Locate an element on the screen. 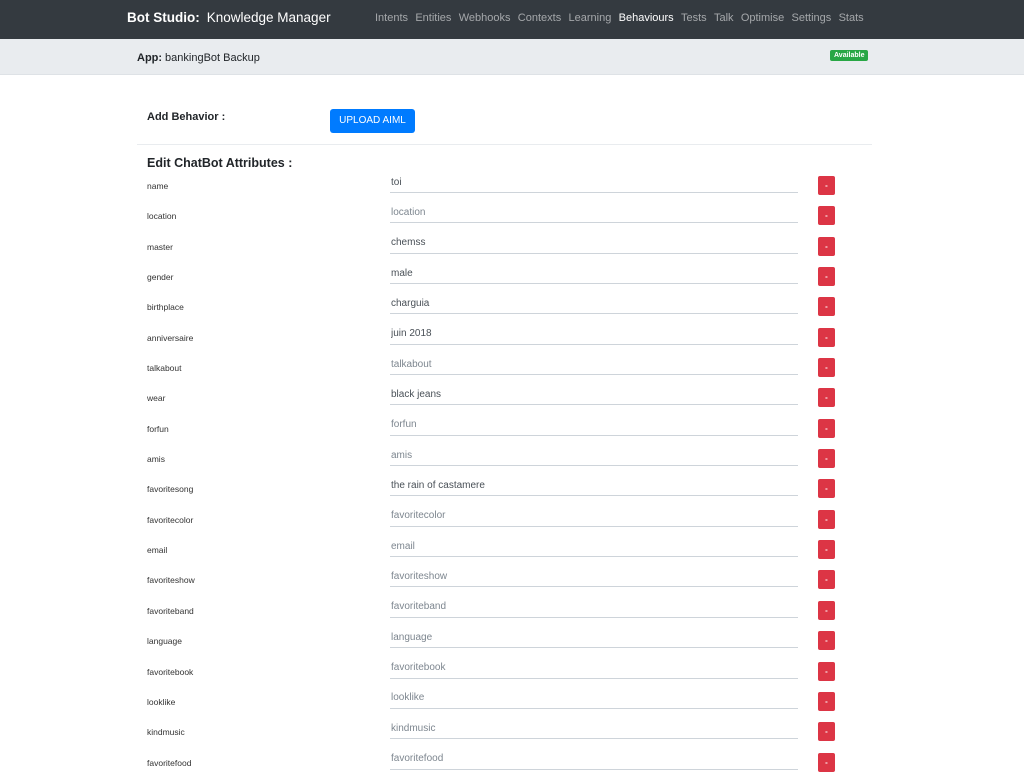  attribute-row: anniversaire - is located at coordinates (512, 340).